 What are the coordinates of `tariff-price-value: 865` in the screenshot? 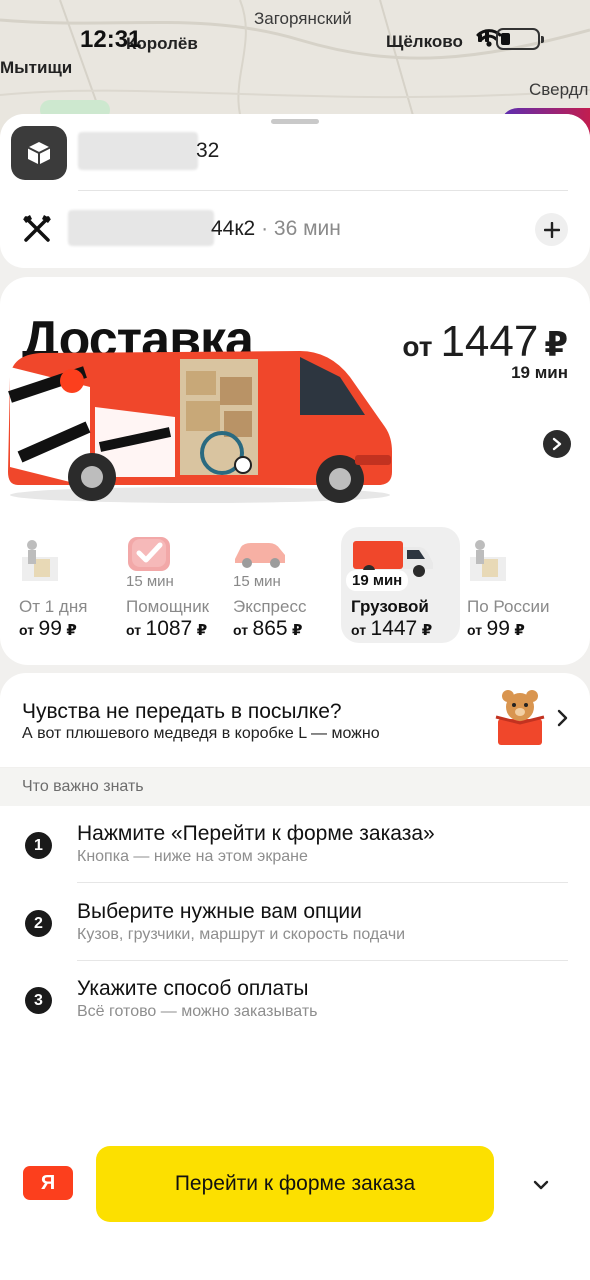 It's located at (270, 628).